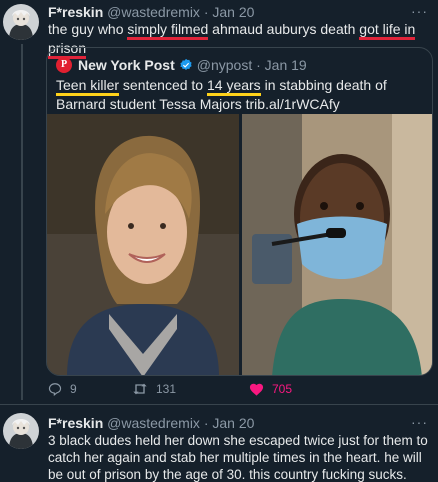  What do you see at coordinates (73, 389) in the screenshot?
I see `reply-count: 9` at bounding box center [73, 389].